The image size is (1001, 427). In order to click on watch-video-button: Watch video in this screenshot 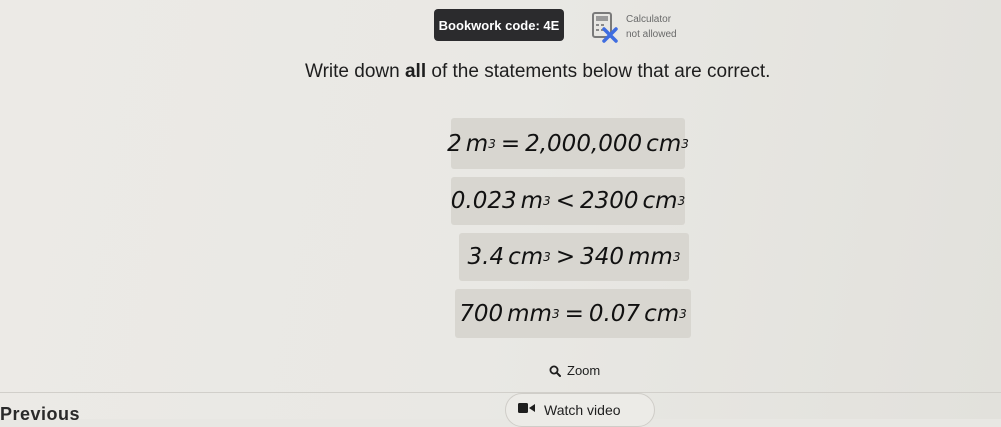, I will do `click(580, 410)`.